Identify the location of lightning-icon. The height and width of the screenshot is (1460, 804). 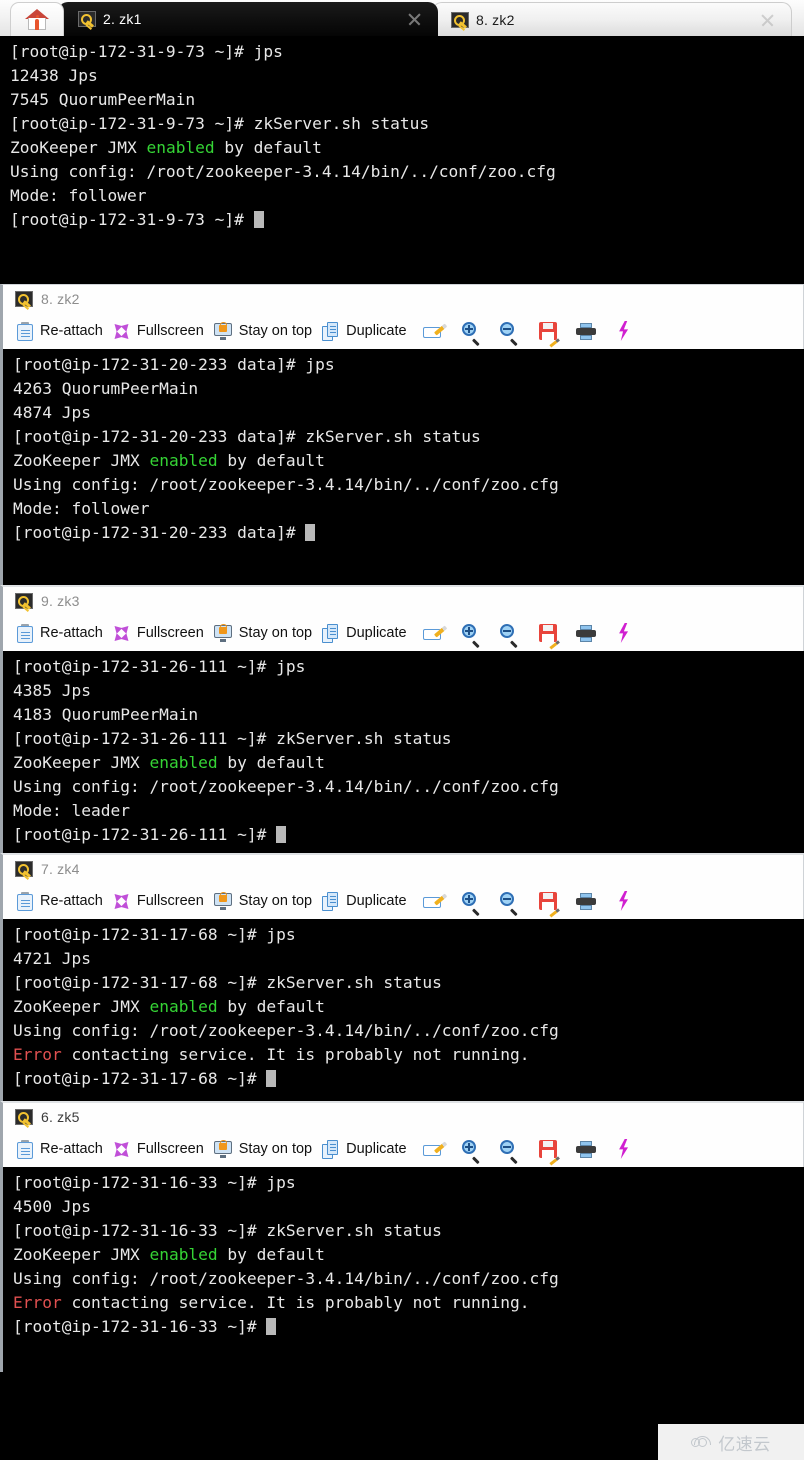
(624, 331).